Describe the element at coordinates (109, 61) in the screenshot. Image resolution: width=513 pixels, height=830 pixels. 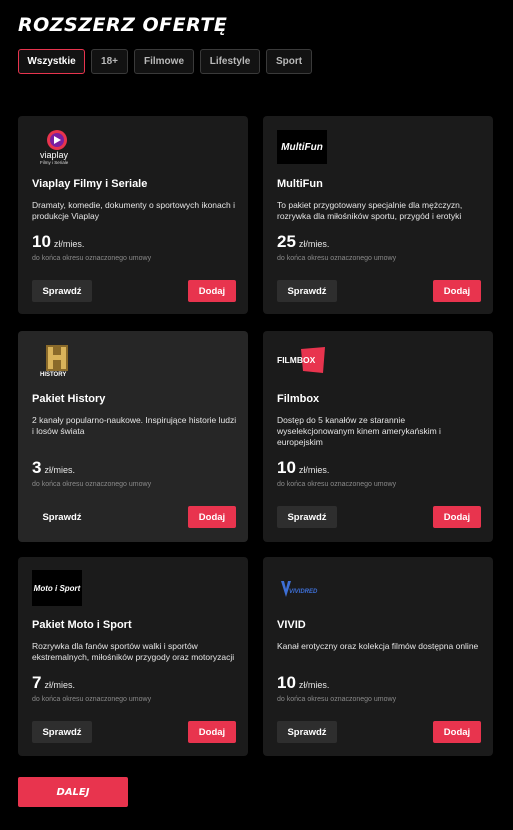
I see `filter-chip-18plus: 18+` at that location.